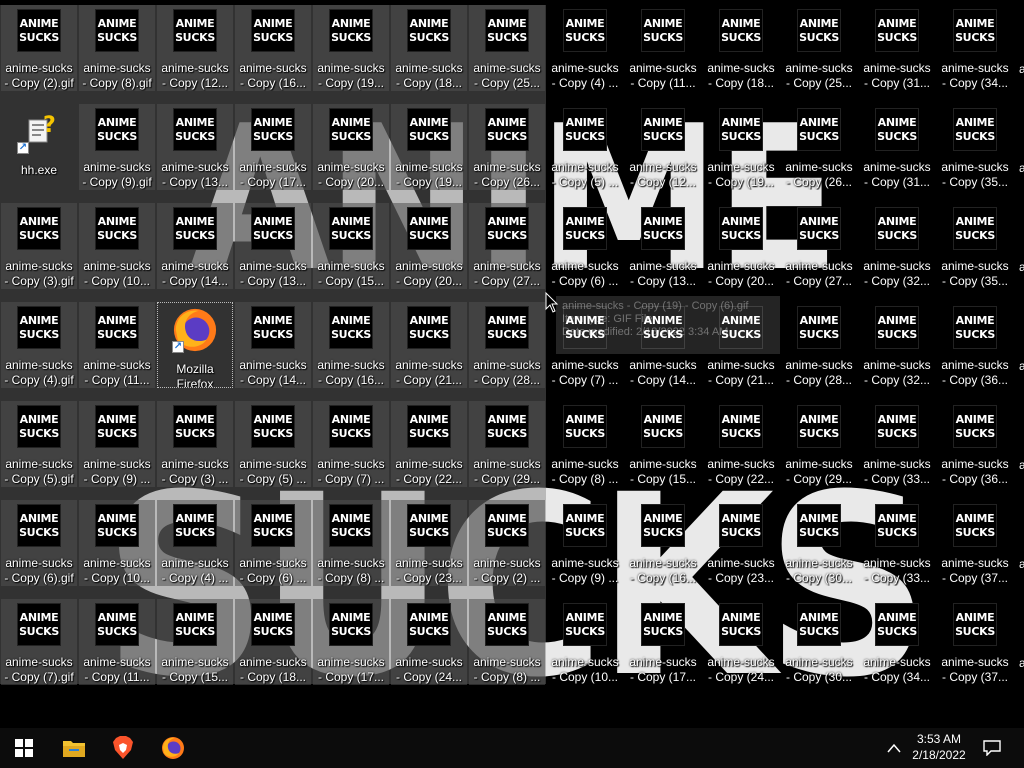 The width and height of the screenshot is (1024, 768). What do you see at coordinates (39, 147) in the screenshot?
I see `desktop-icon-hh-exe: ? ↗ hh.exe` at bounding box center [39, 147].